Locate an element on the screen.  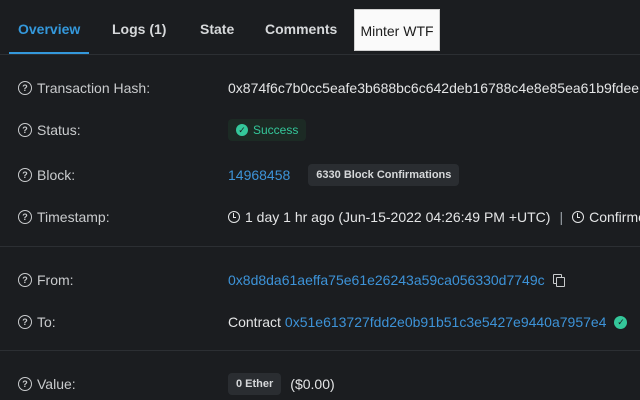
value-value-wrap: 0 Ether ($0.00) is located at coordinates (281, 384).